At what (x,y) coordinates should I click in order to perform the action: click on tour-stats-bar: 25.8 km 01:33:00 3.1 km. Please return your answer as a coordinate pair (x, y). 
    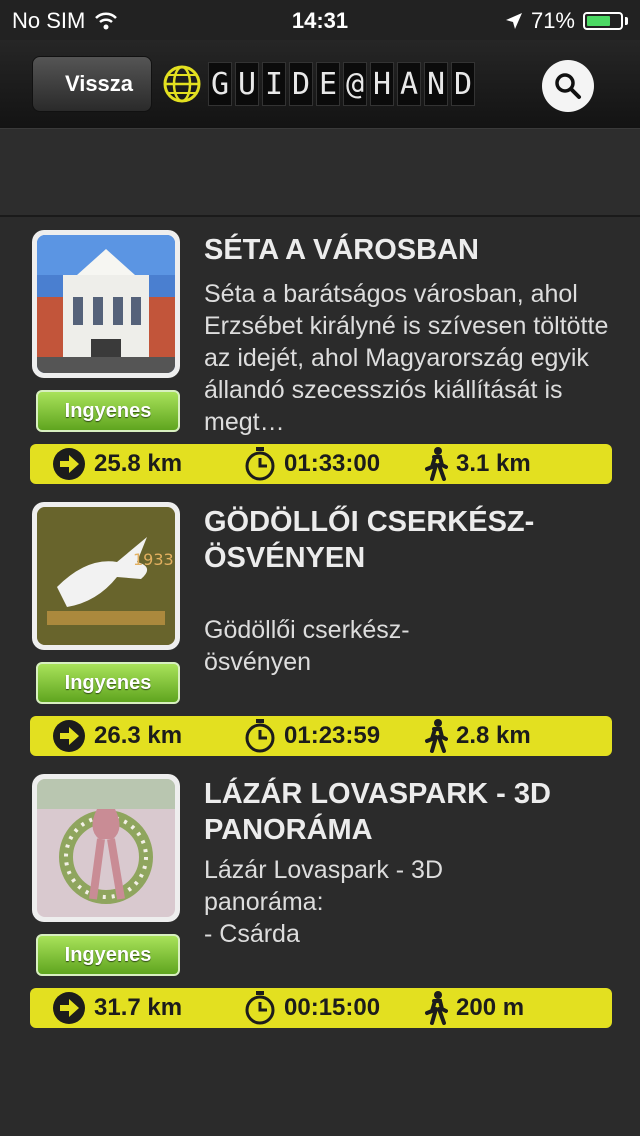
    Looking at the image, I should click on (321, 464).